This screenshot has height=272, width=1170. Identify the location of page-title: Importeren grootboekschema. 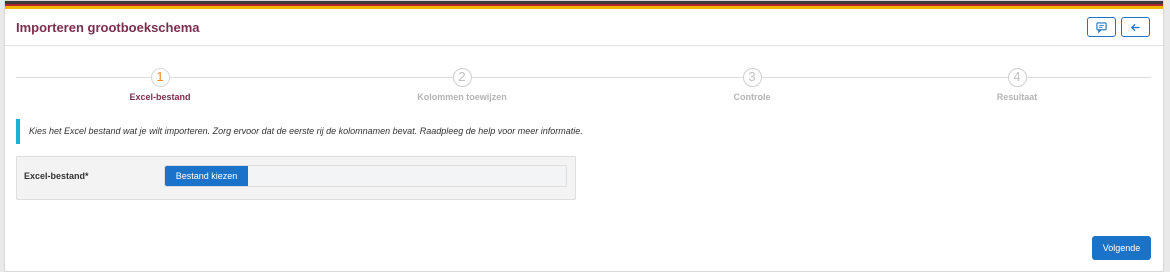
(108, 27).